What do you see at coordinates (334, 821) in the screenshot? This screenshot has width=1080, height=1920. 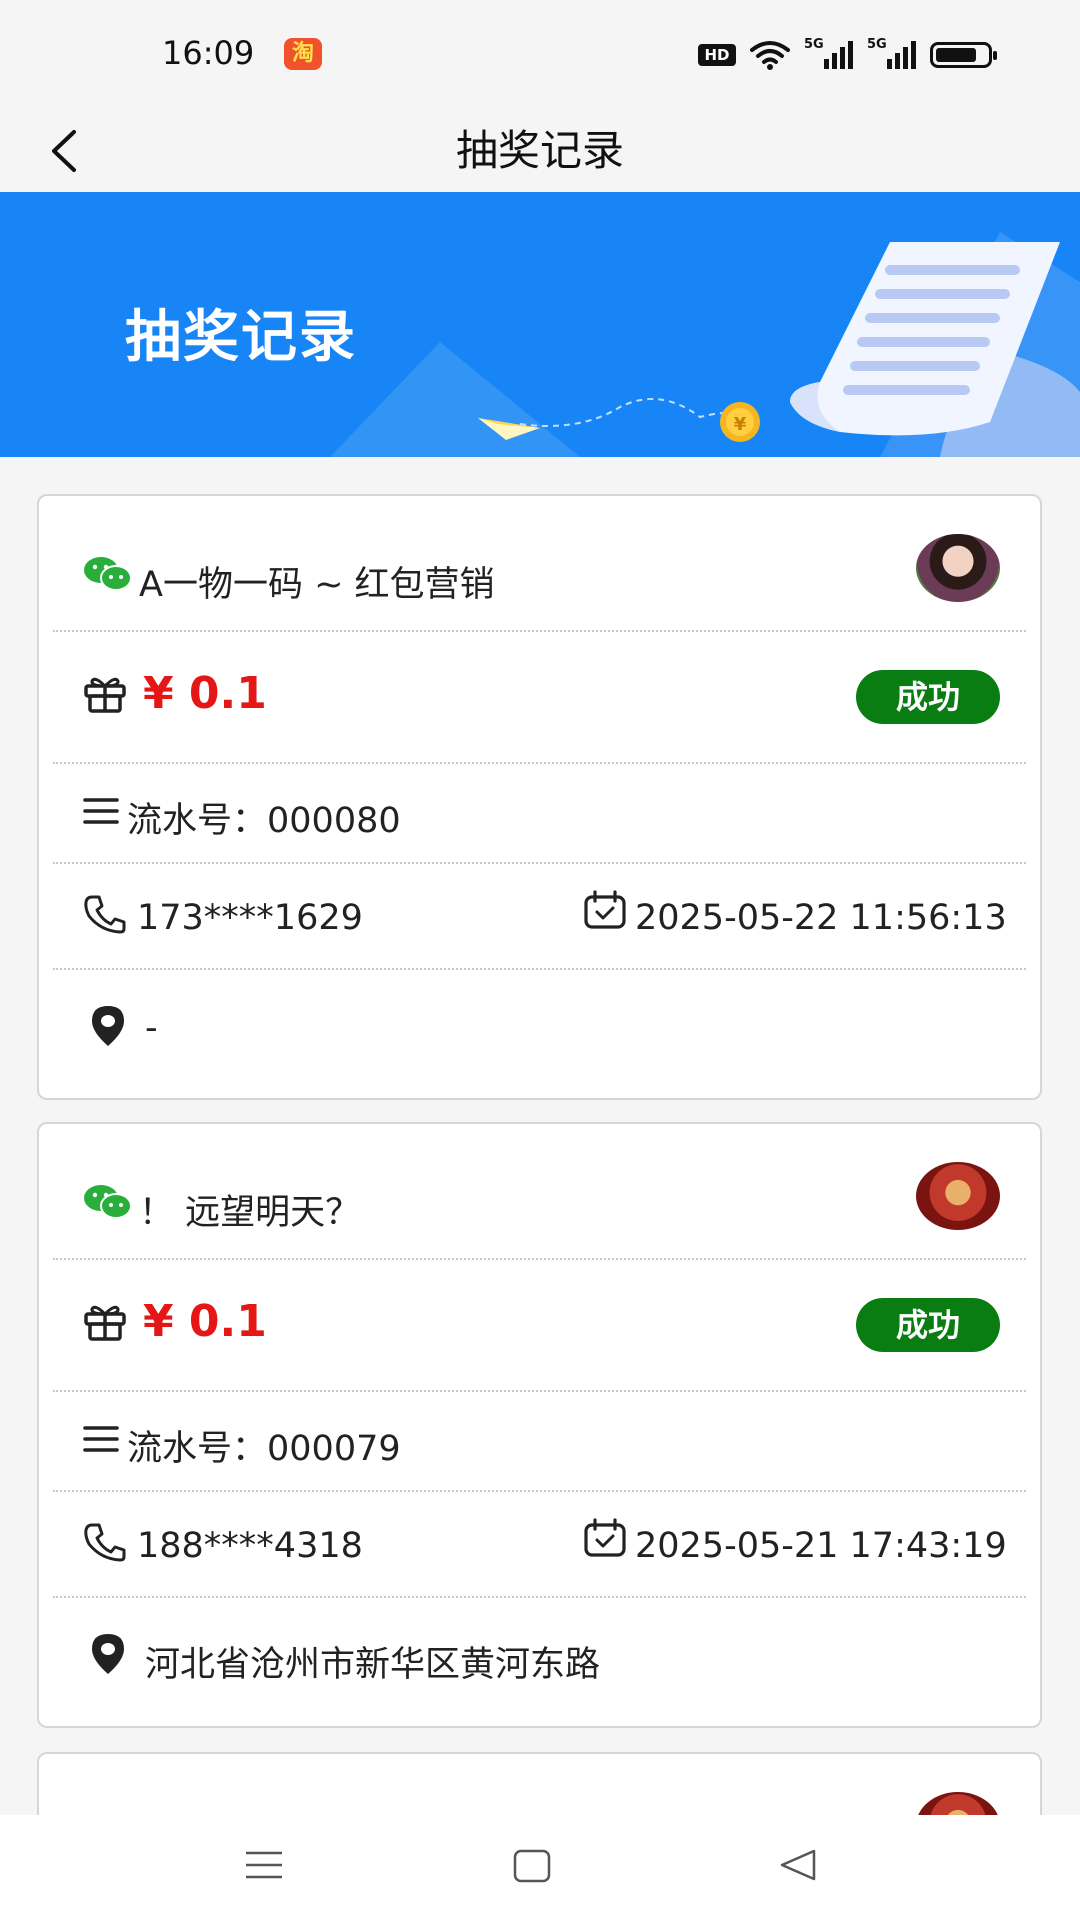 I see `serial-value: 000080` at bounding box center [334, 821].